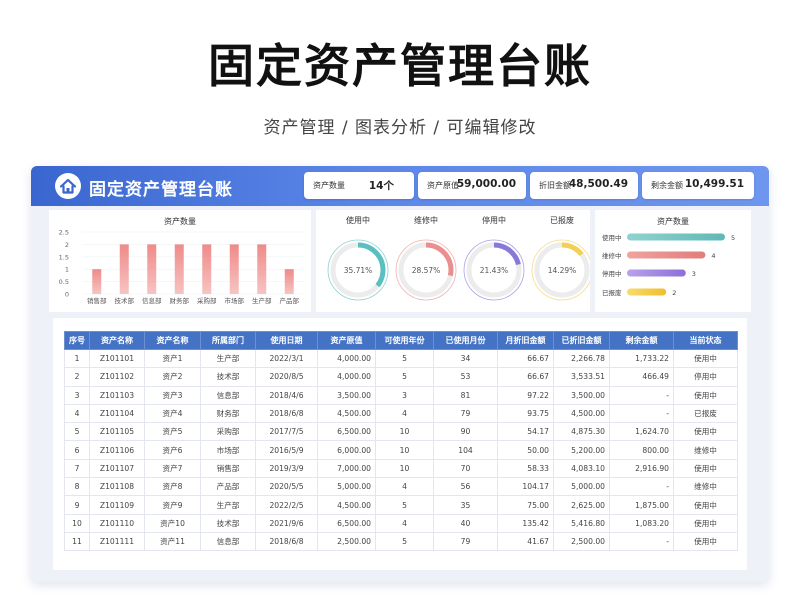 Image resolution: width=800 pixels, height=613 pixels. I want to click on table-cell: 104.17, so click(525, 487).